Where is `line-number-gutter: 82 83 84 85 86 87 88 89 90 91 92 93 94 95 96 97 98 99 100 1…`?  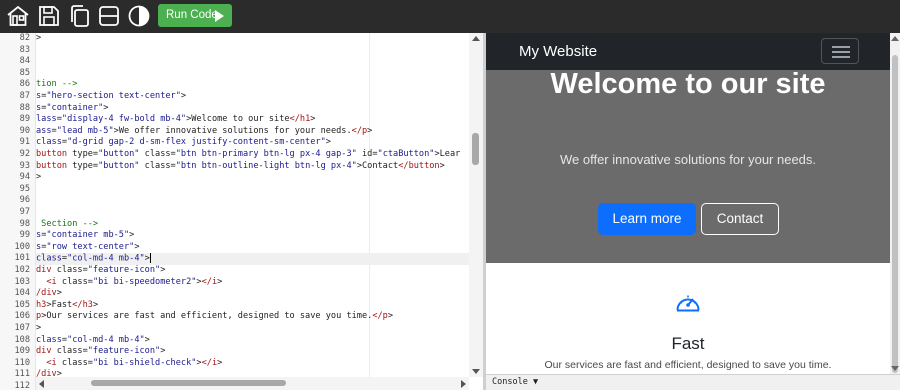
line-number-gutter: 82 83 84 85 86 87 88 89 90 91 92 93 94 95 96 97 98 99 100 1… is located at coordinates (18, 211).